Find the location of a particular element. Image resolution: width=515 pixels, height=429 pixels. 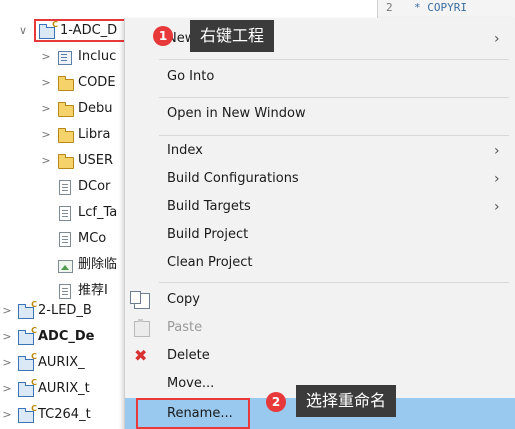

menu-item-copy: Copy is located at coordinates (320, 300).